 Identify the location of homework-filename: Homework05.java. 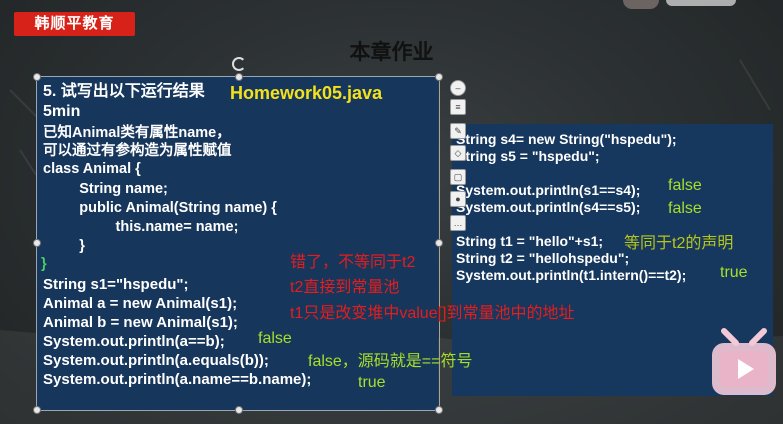
(306, 93).